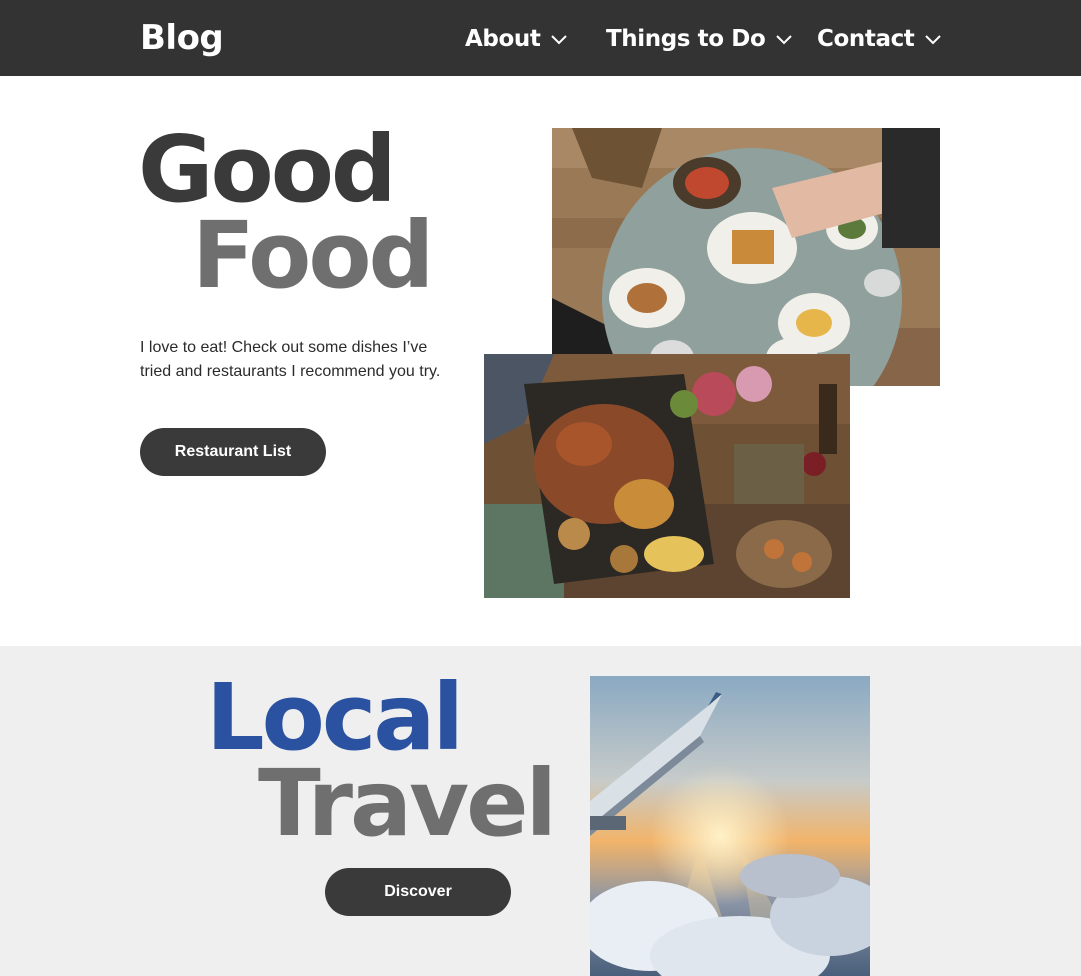  Describe the element at coordinates (730, 826) in the screenshot. I see `airplane-wing-photo` at that location.